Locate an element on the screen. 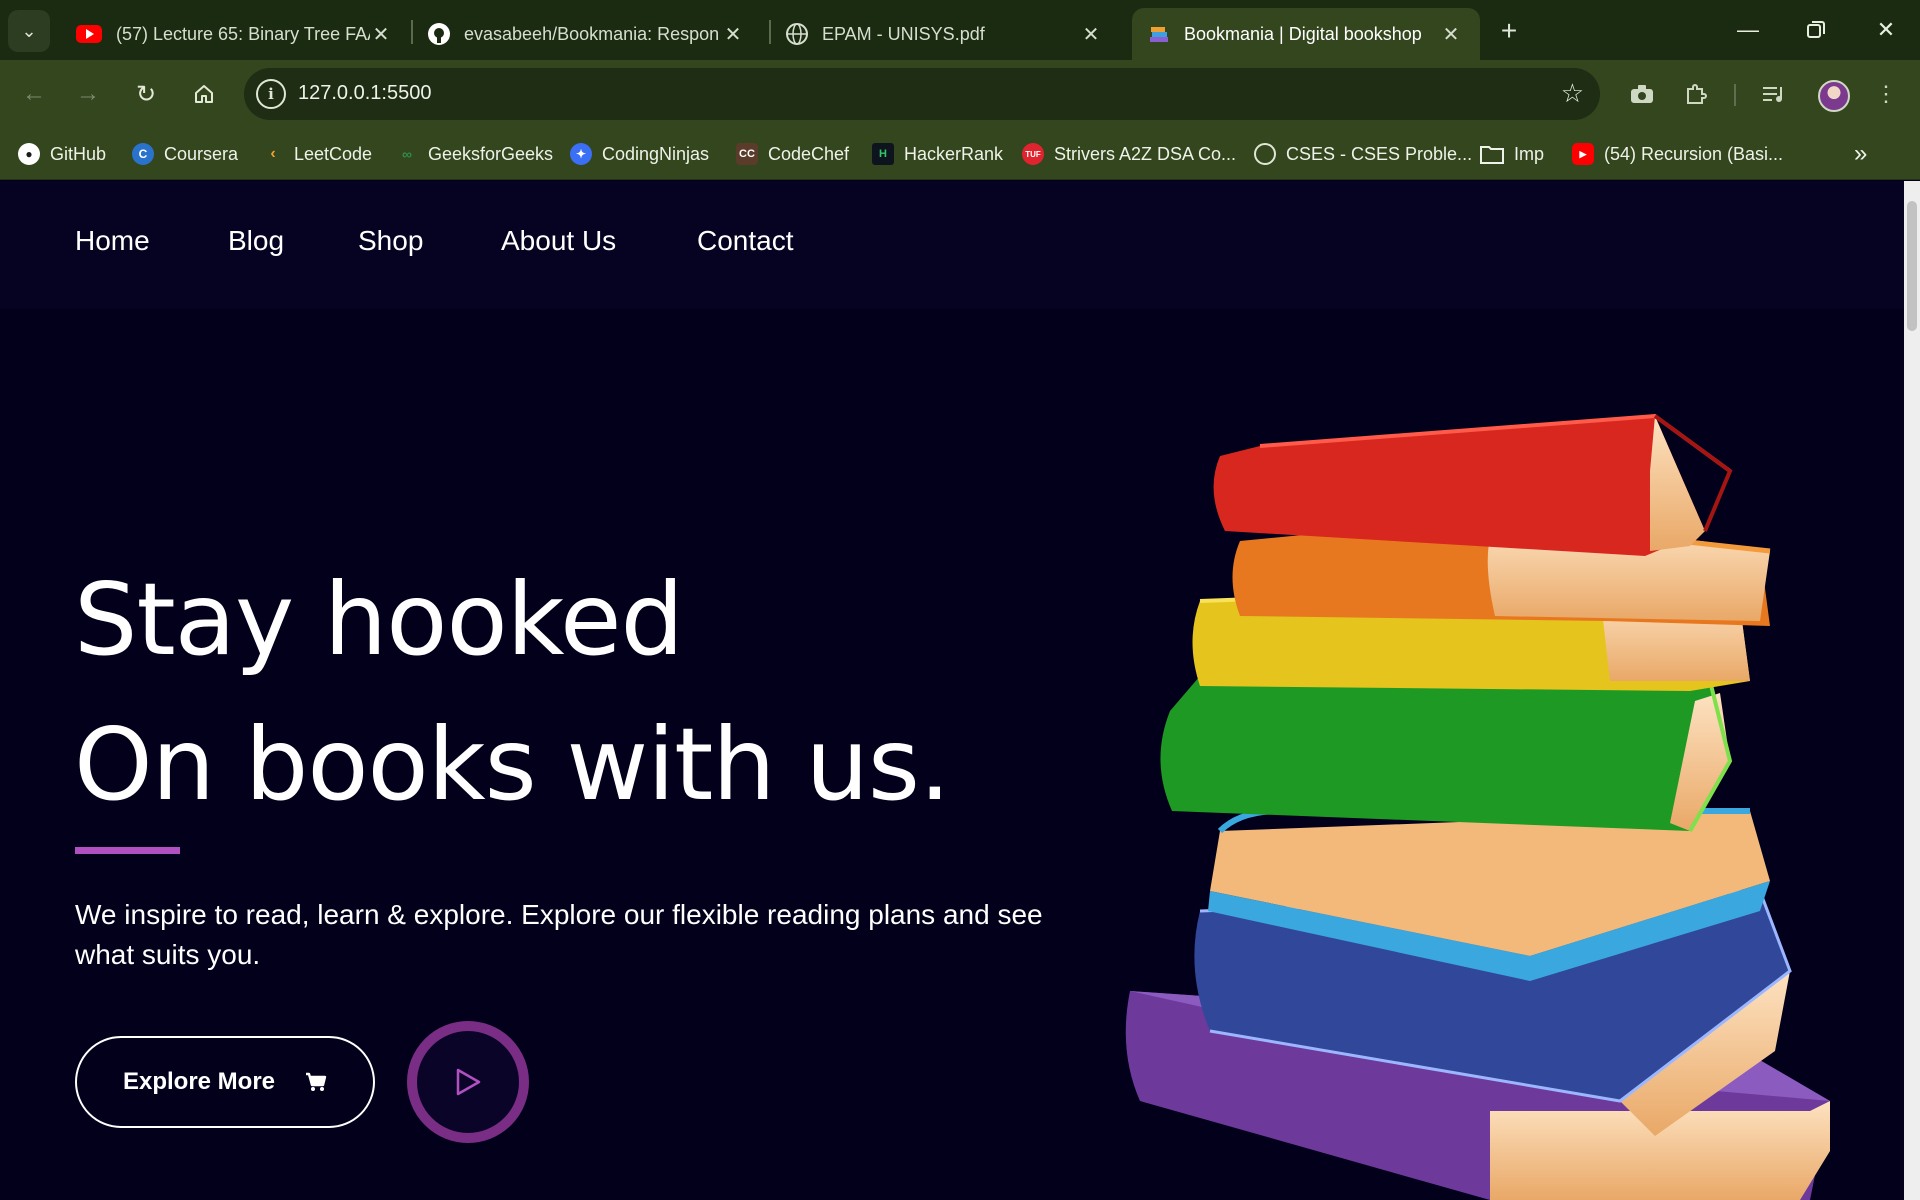 This screenshot has height=1200, width=1920. arrow-right-icon: → is located at coordinates (88, 93).